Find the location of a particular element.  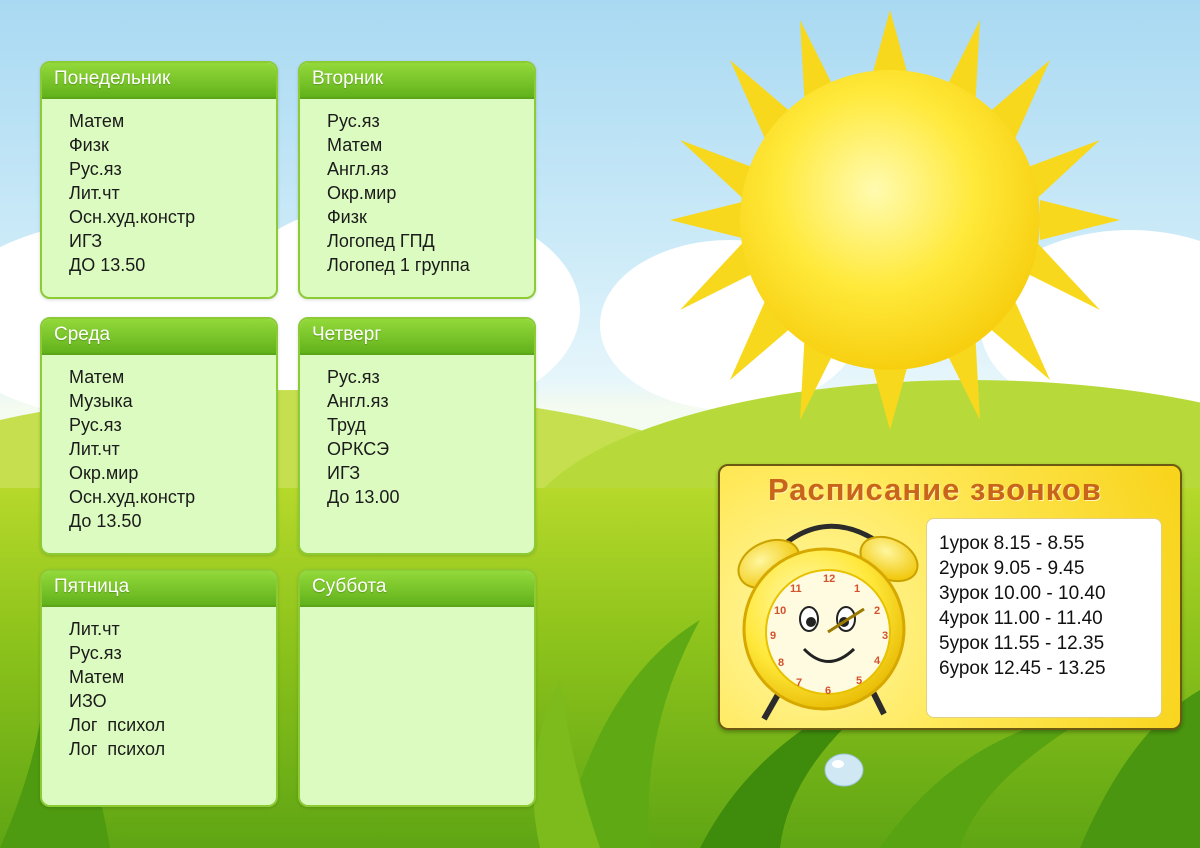

svg-text: 7 is located at coordinates (799, 683).